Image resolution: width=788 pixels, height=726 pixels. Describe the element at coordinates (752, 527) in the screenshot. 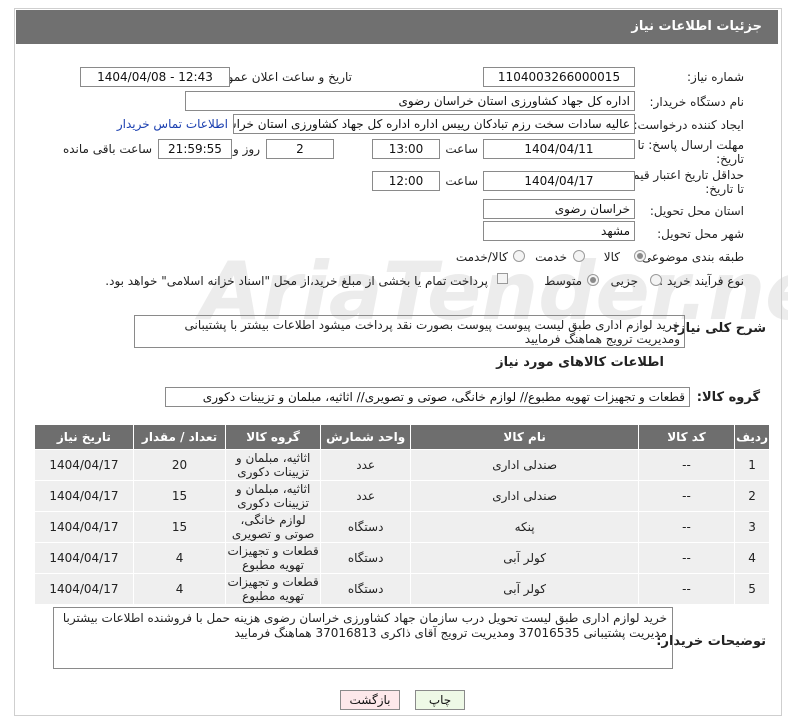

I see `cell-index: 3` at that location.